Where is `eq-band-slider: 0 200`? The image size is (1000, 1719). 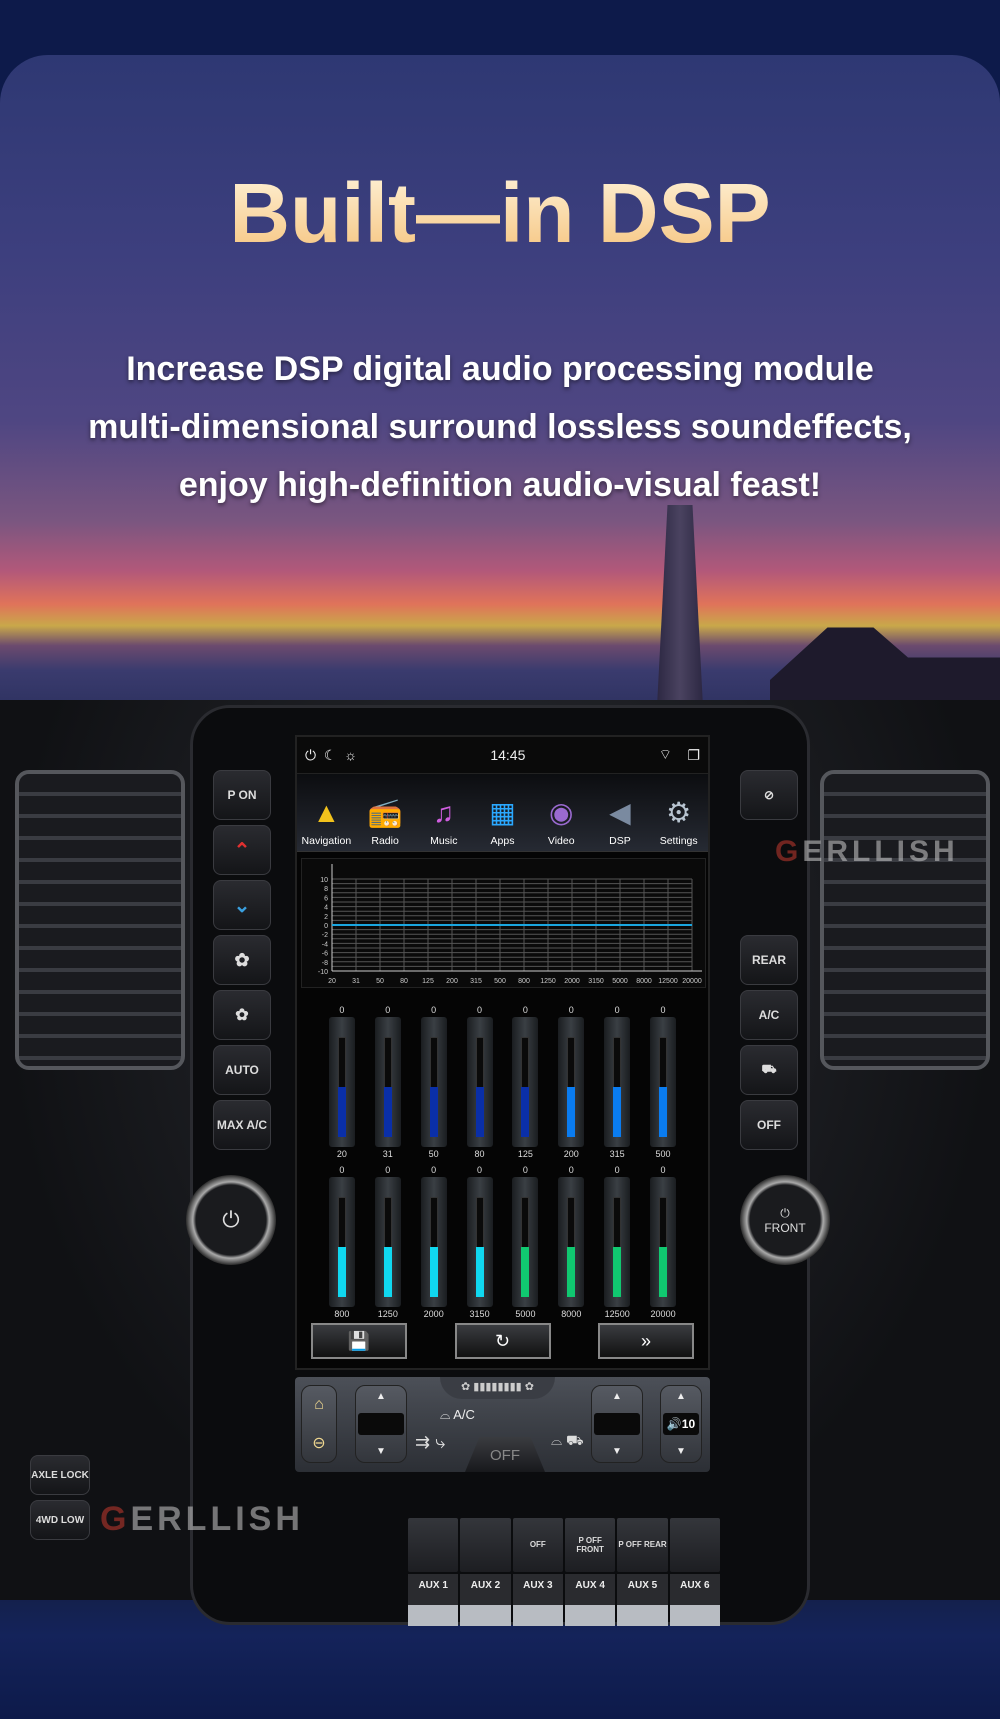 eq-band-slider: 0 200 is located at coordinates (571, 1079).